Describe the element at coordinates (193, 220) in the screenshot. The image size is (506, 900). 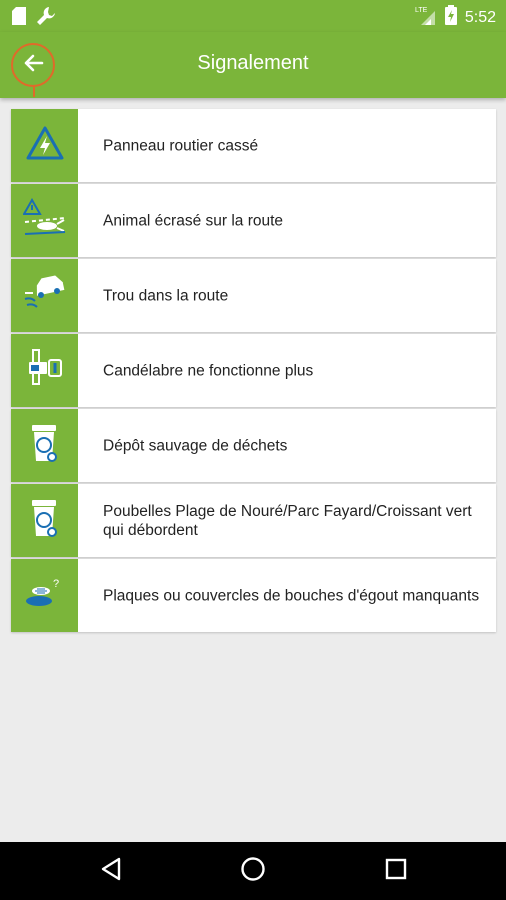
I see `item-label: Animal écrasé sur la route` at that location.